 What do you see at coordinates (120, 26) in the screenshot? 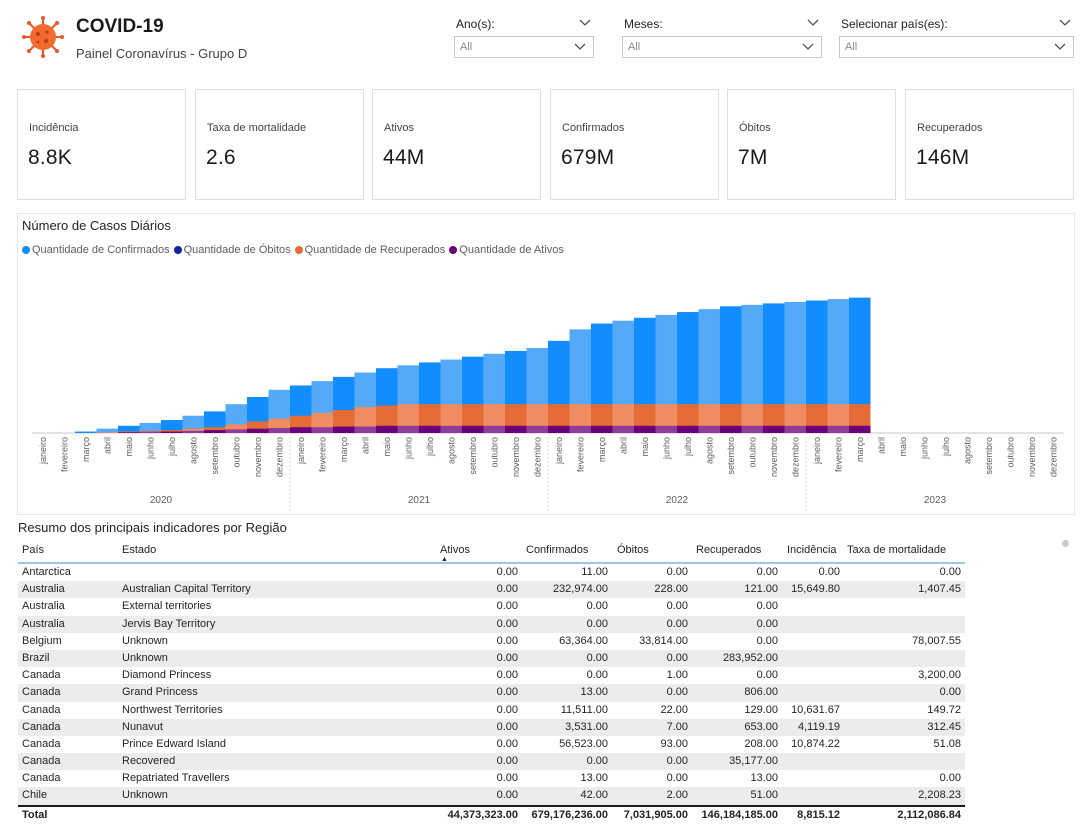
I see `app-title: COVID-19` at bounding box center [120, 26].